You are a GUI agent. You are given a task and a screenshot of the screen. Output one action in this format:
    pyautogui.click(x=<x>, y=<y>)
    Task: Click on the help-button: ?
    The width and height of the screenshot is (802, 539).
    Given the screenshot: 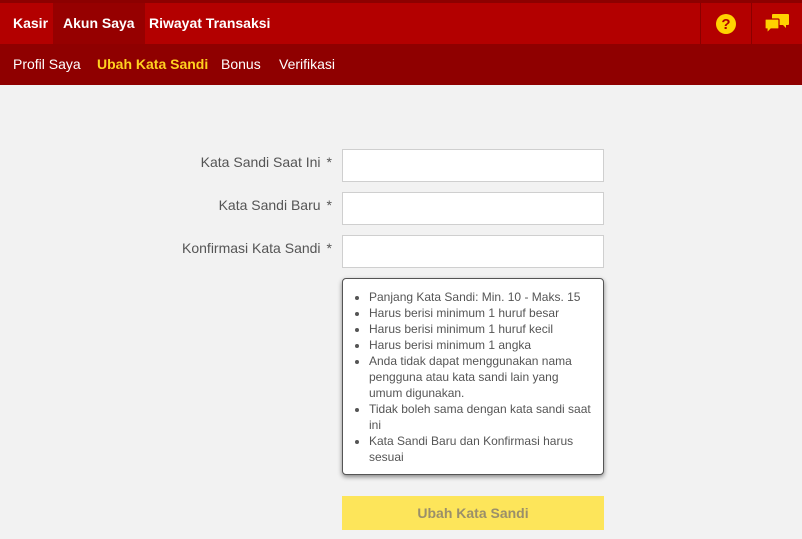 What is the action you would take?
    pyautogui.click(x=726, y=23)
    